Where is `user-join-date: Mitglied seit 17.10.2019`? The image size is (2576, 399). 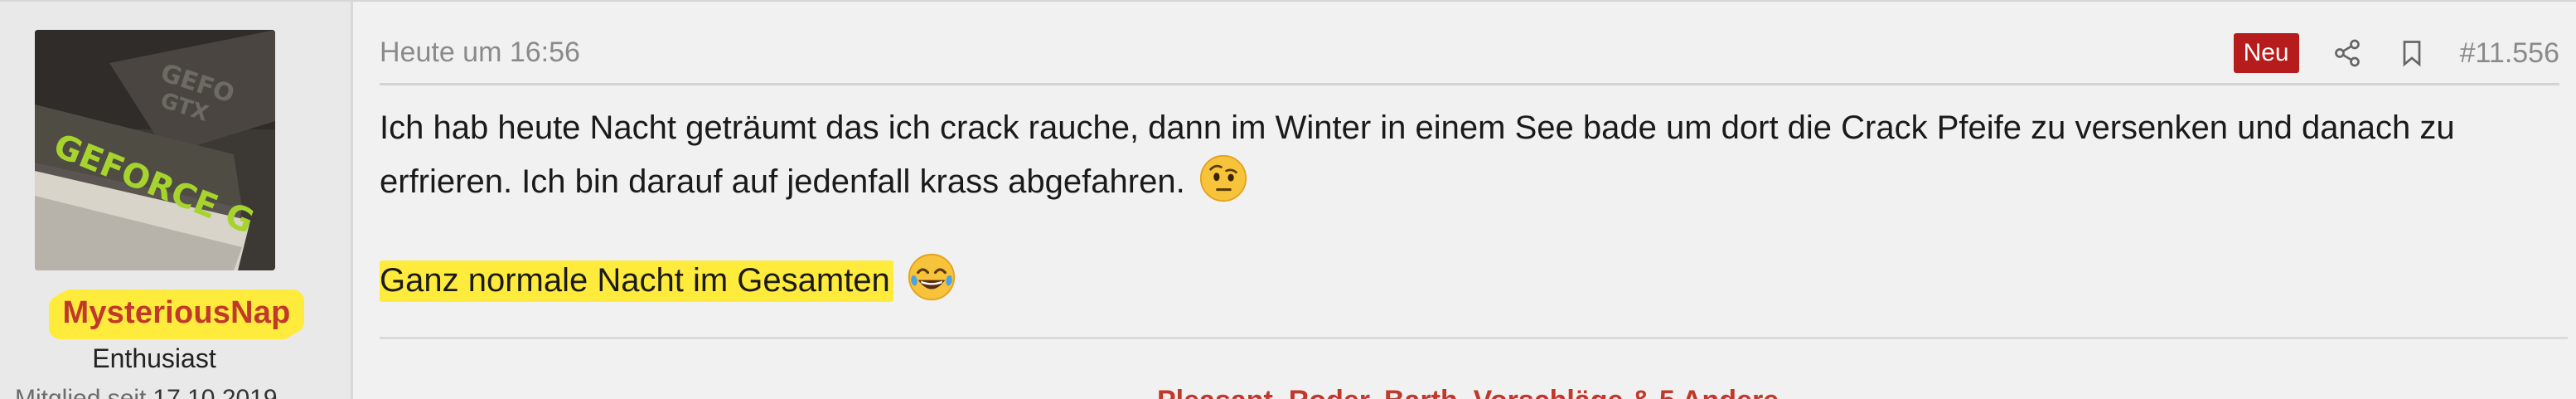 user-join-date: Mitglied seit 17.10.2019 is located at coordinates (146, 392).